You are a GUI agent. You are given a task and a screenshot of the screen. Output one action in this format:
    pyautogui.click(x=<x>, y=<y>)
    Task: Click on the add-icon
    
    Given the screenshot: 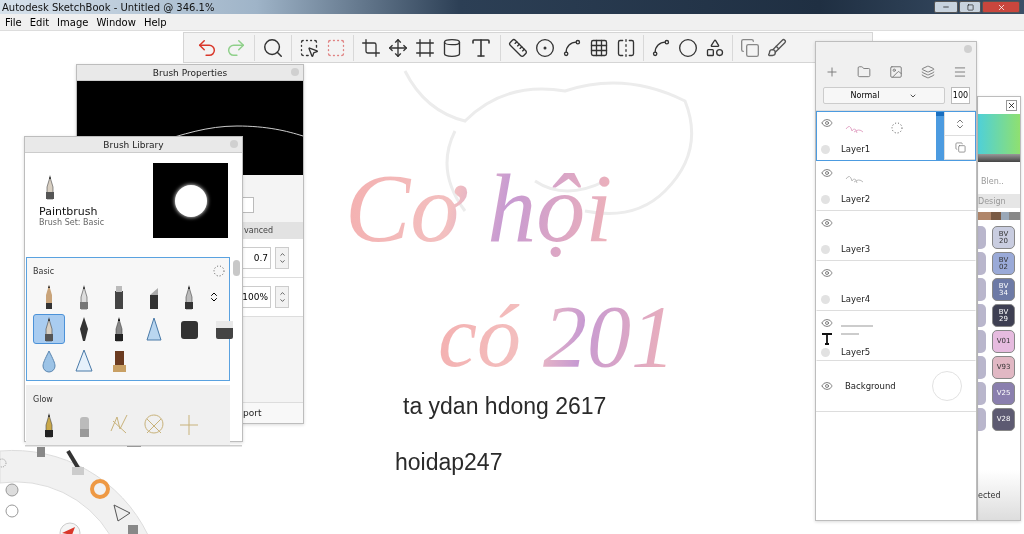 What is the action you would take?
    pyautogui.click(x=832, y=72)
    